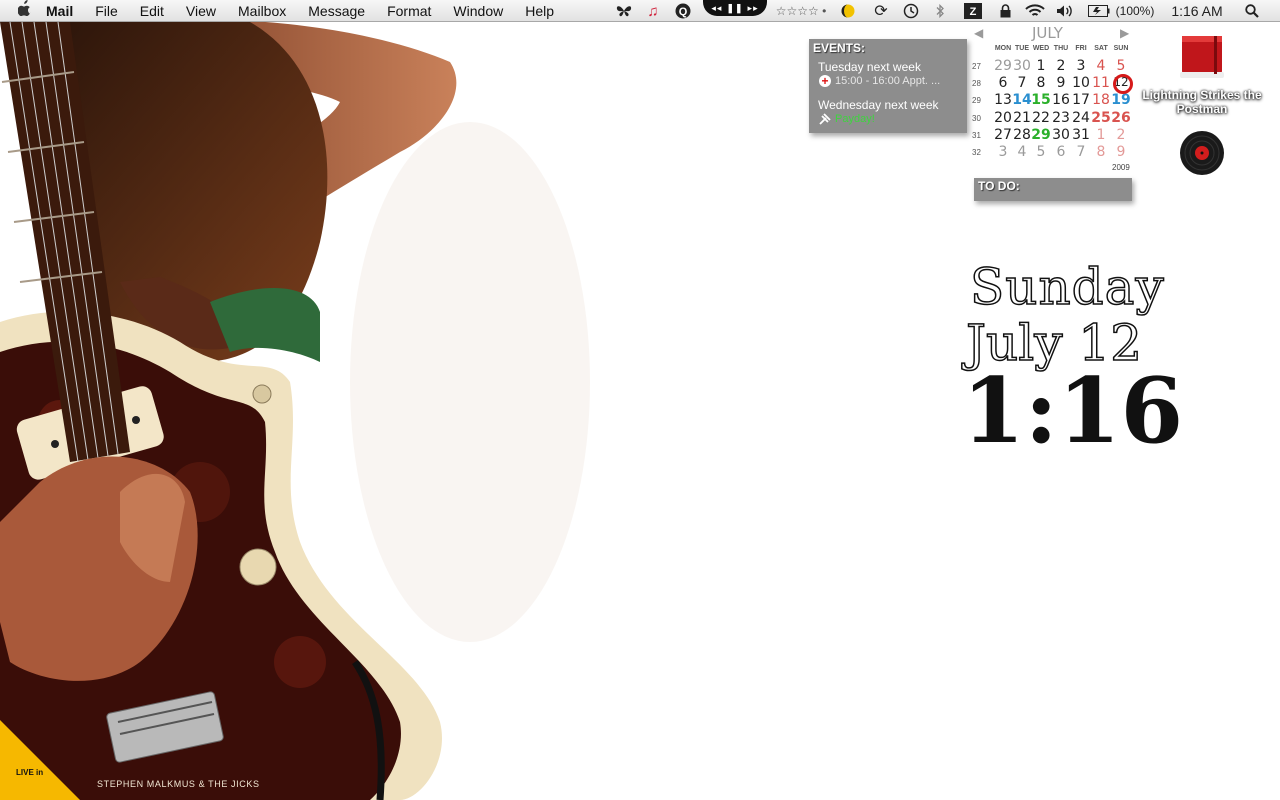 The width and height of the screenshot is (1280, 800). What do you see at coordinates (336, 11) in the screenshot?
I see `menu-message: Message` at bounding box center [336, 11].